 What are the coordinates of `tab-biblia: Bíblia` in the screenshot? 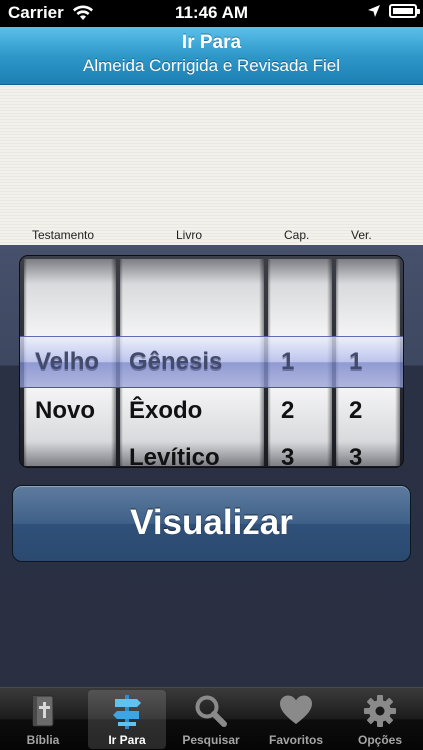 It's located at (43, 719).